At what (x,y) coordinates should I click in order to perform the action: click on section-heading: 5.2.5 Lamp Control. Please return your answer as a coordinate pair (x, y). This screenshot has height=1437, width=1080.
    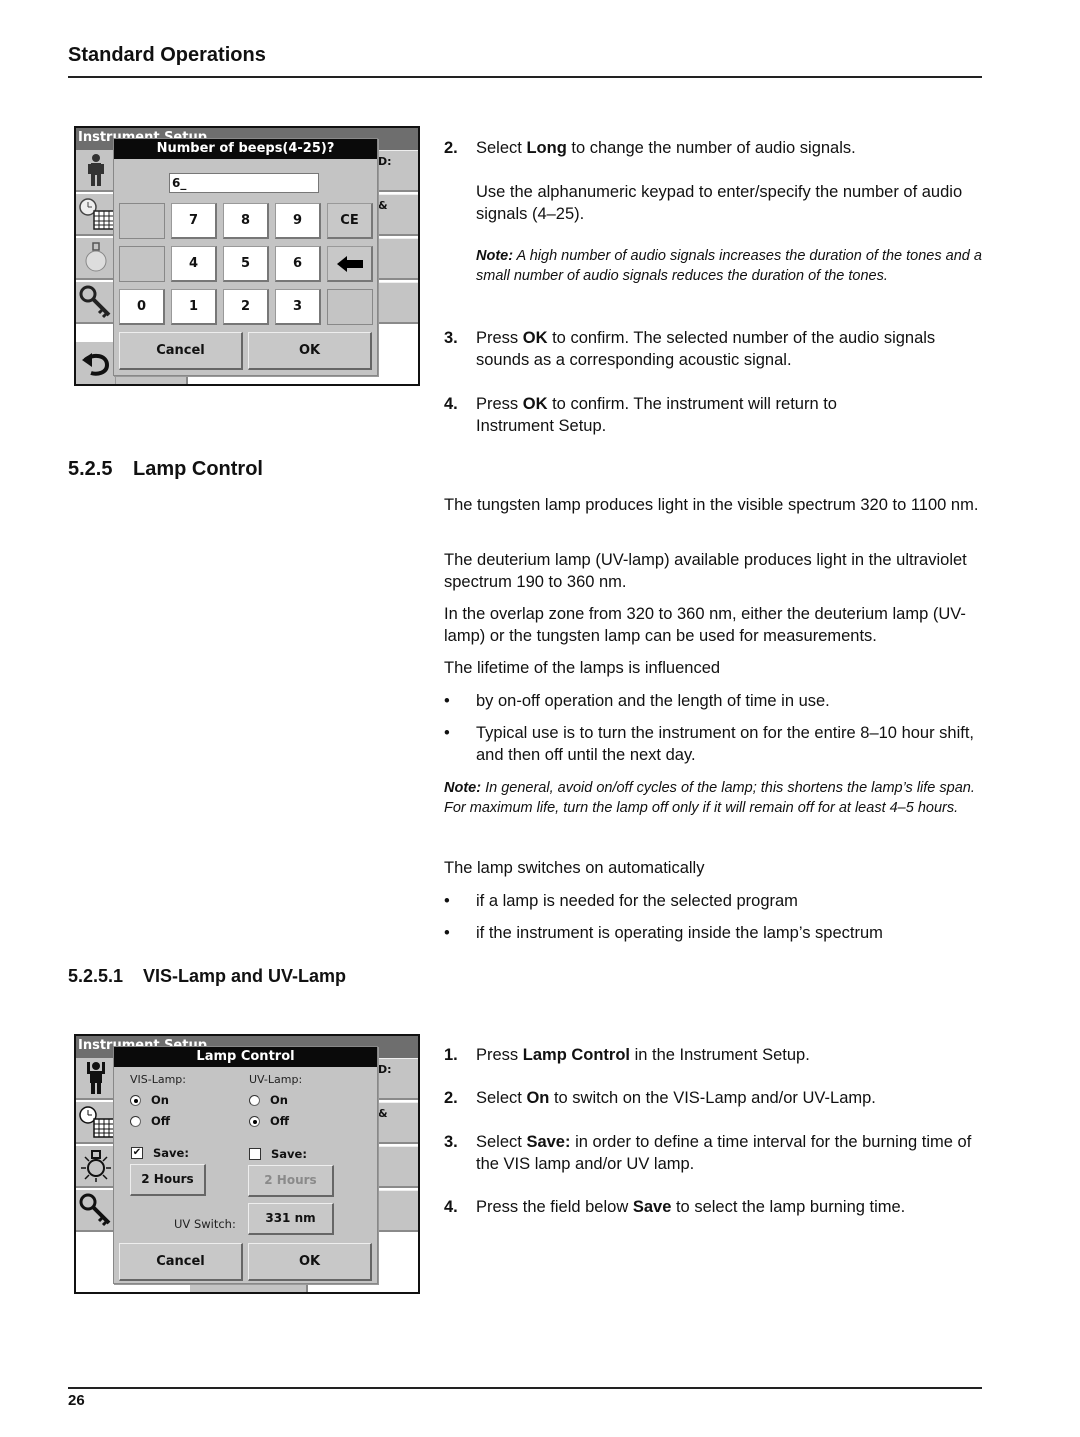
    Looking at the image, I should click on (165, 469).